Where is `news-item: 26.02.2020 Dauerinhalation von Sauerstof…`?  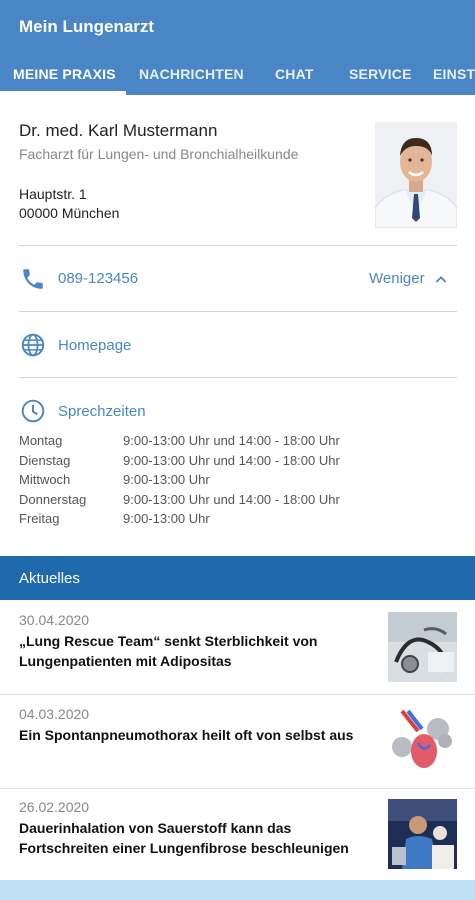 news-item: 26.02.2020 Dauerinhalation von Sauerstof… is located at coordinates (237, 836).